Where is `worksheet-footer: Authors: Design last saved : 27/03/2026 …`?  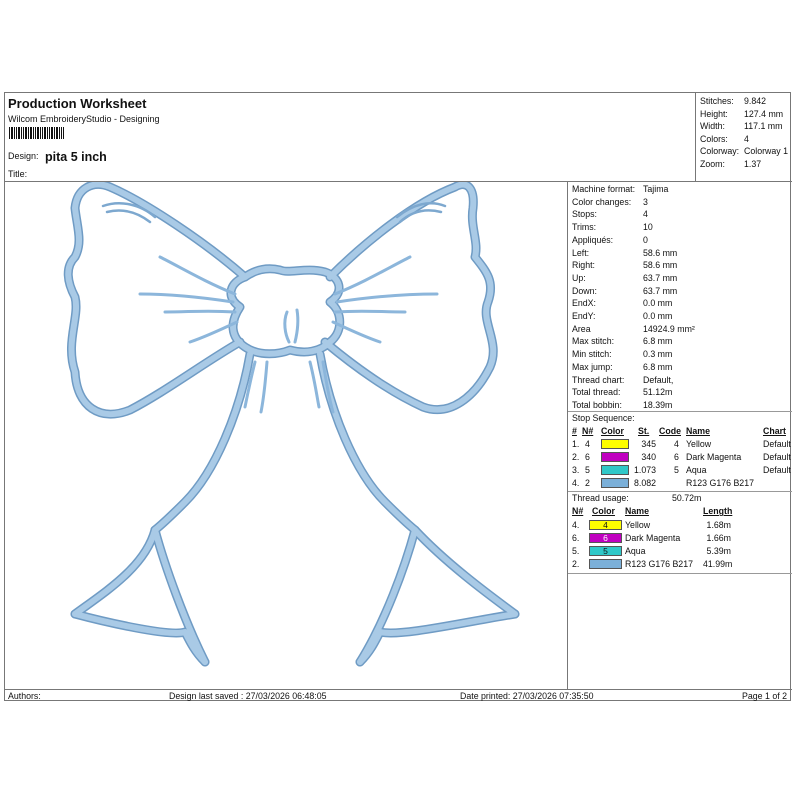 worksheet-footer: Authors: Design last saved : 27/03/2026 … is located at coordinates (398, 695).